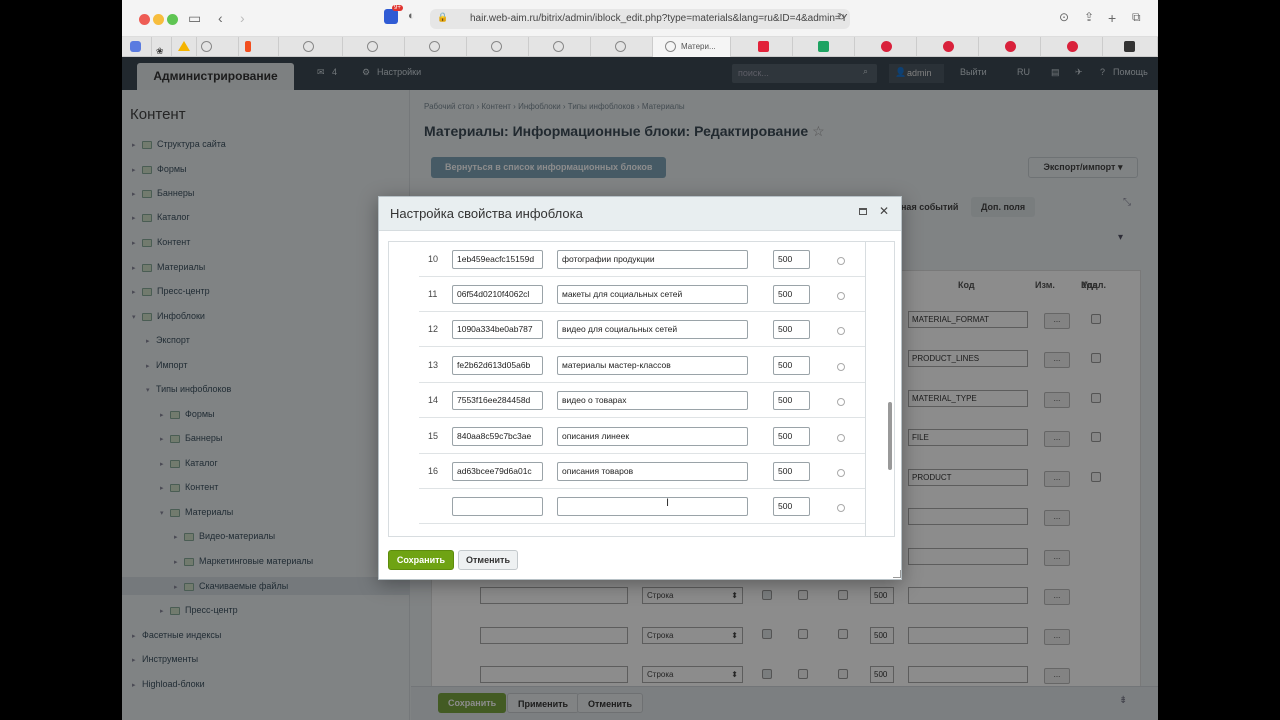 Image resolution: width=1280 pixels, height=720 pixels. Describe the element at coordinates (652, 365) in the screenshot. I see `value-field: материалы мастер-классов` at that location.